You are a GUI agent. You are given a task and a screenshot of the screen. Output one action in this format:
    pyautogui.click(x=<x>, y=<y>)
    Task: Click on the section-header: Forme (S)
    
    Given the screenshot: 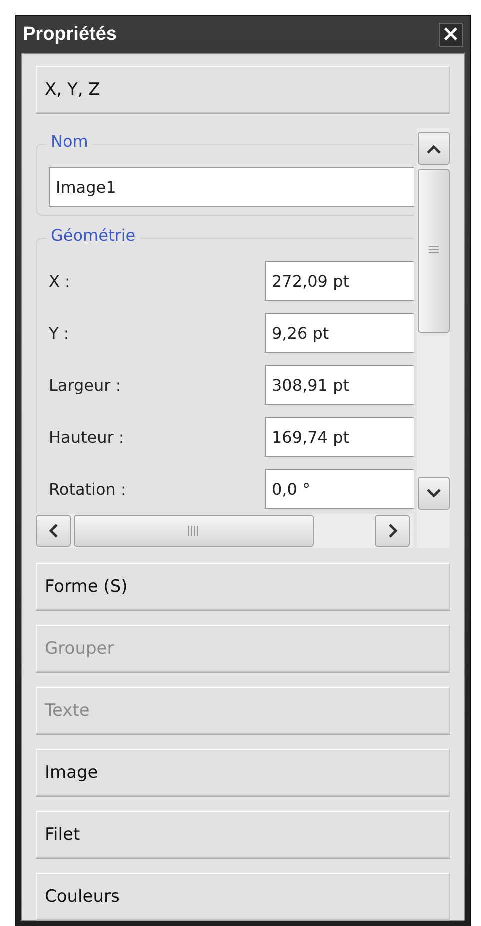 What is the action you would take?
    pyautogui.click(x=243, y=586)
    